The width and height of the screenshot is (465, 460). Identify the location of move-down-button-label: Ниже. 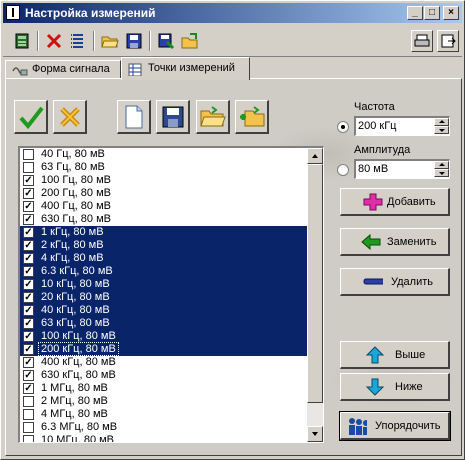
(409, 387).